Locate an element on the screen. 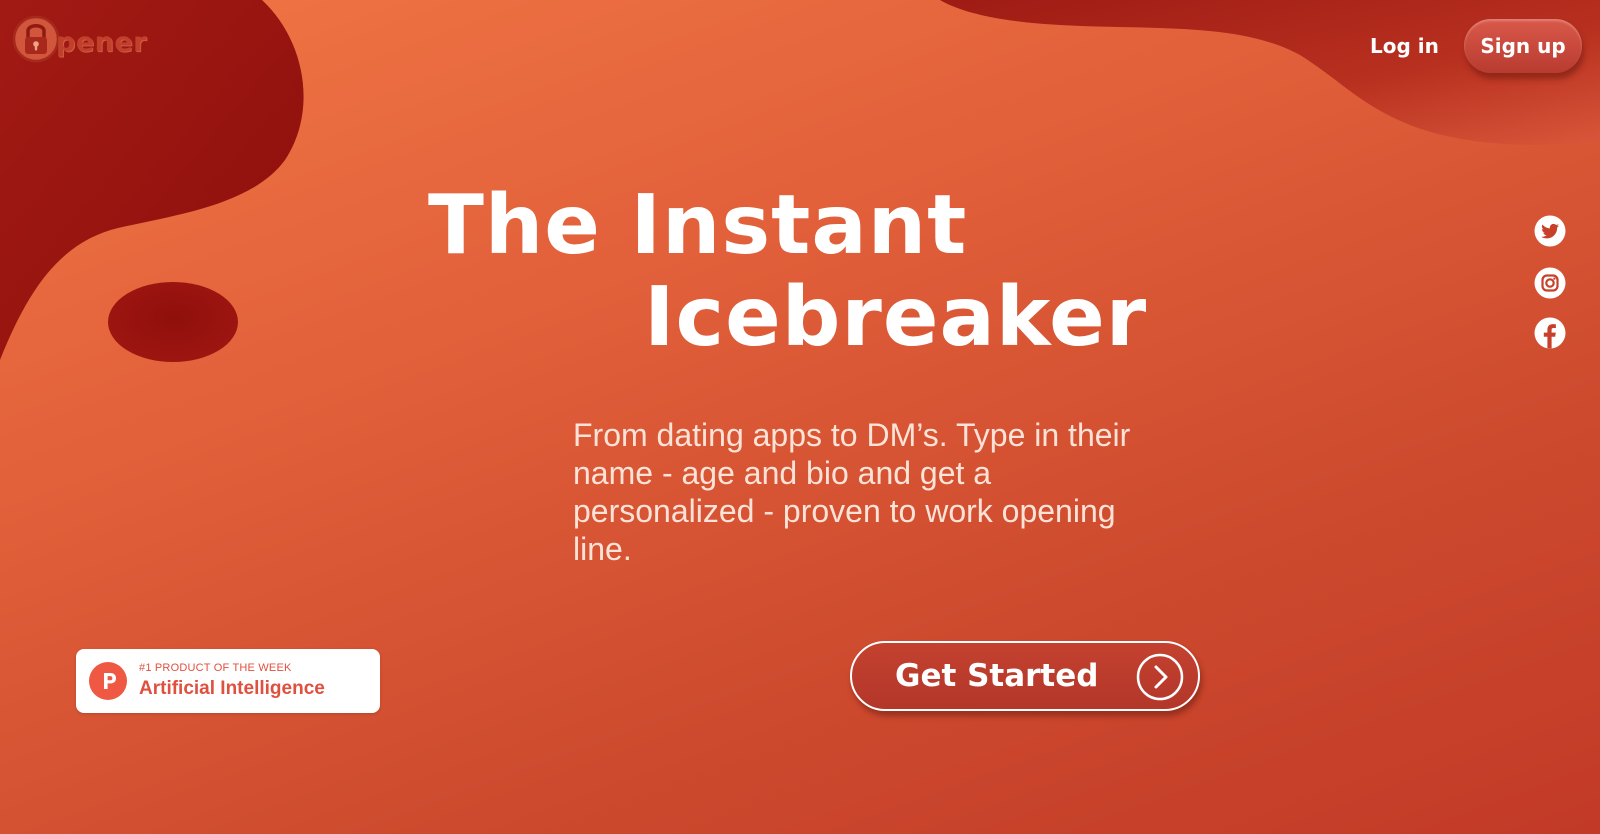 This screenshot has width=1600, height=834. badge-title: Artificial Intelligence is located at coordinates (232, 688).